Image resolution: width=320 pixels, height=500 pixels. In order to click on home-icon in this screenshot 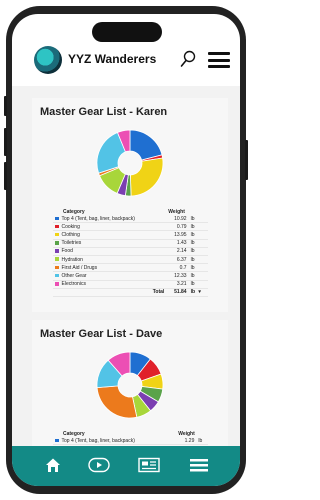, I will do `click(53, 465)`.